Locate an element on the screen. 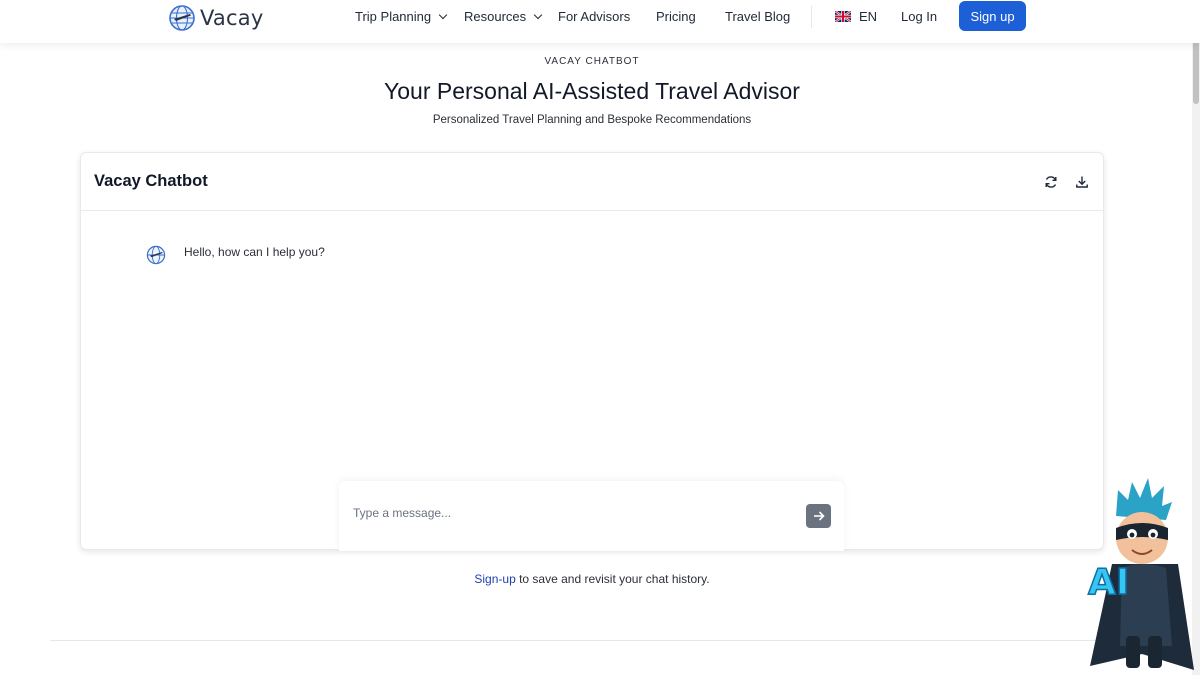 Image resolution: width=1200 pixels, height=675 pixels. nav-travel-blog: Travel Blog is located at coordinates (757, 16).